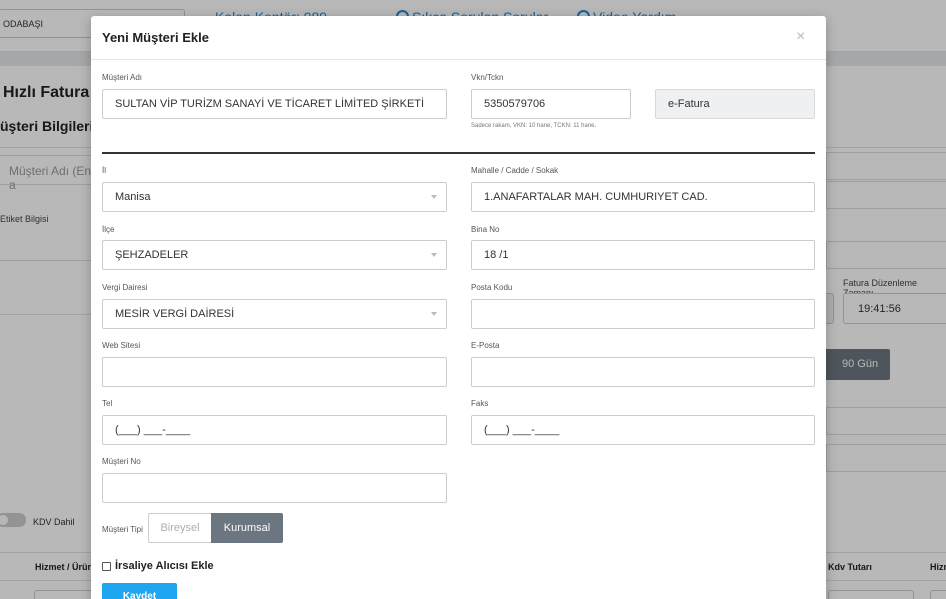 The width and height of the screenshot is (946, 599). What do you see at coordinates (106, 566) in the screenshot?
I see `irsaliye-checkbox` at bounding box center [106, 566].